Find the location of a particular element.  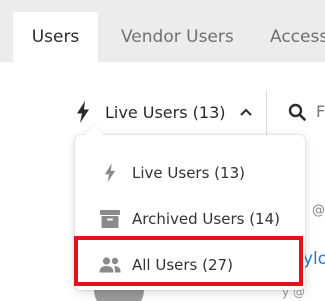

menu-item-archived-users: Archived Users (14) is located at coordinates (190, 219).